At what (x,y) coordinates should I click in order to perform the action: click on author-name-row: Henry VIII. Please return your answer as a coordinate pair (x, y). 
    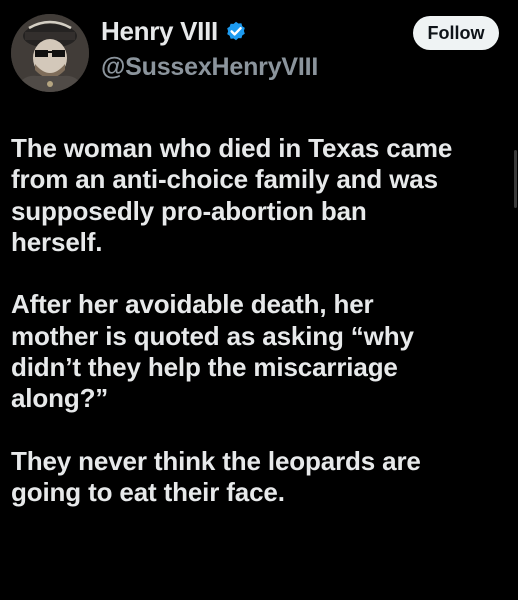
    Looking at the image, I should click on (174, 31).